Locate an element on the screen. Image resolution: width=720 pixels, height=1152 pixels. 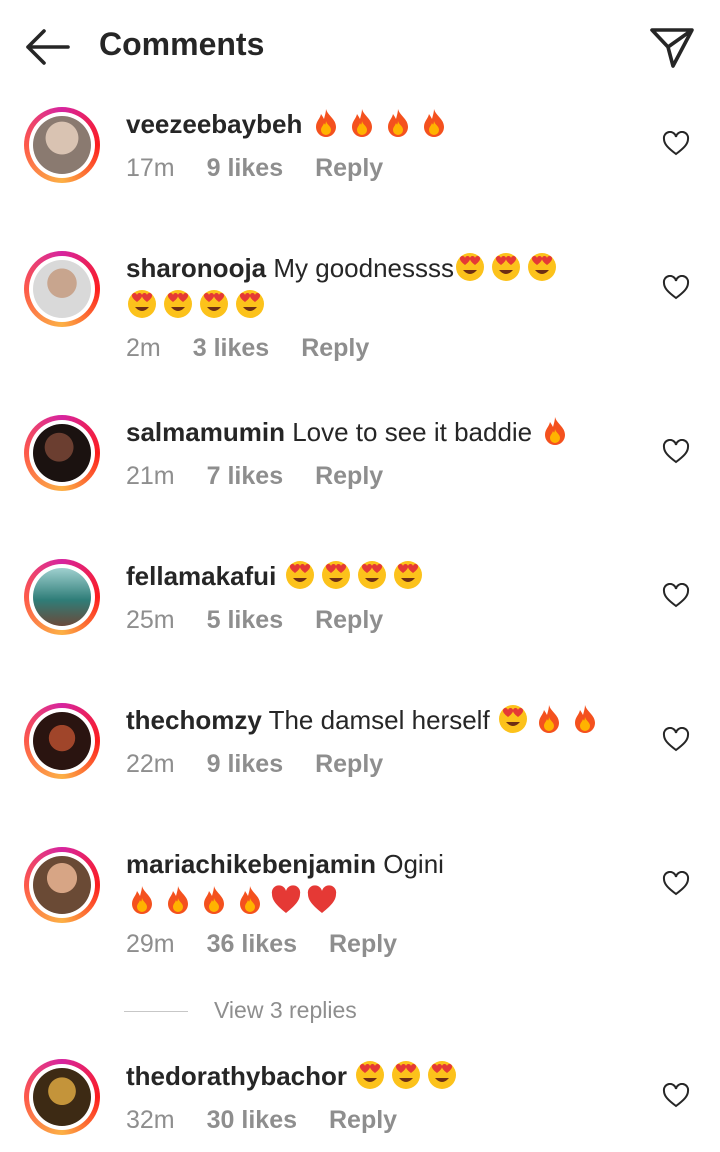
comment-username: fellamakafui is located at coordinates (201, 576).